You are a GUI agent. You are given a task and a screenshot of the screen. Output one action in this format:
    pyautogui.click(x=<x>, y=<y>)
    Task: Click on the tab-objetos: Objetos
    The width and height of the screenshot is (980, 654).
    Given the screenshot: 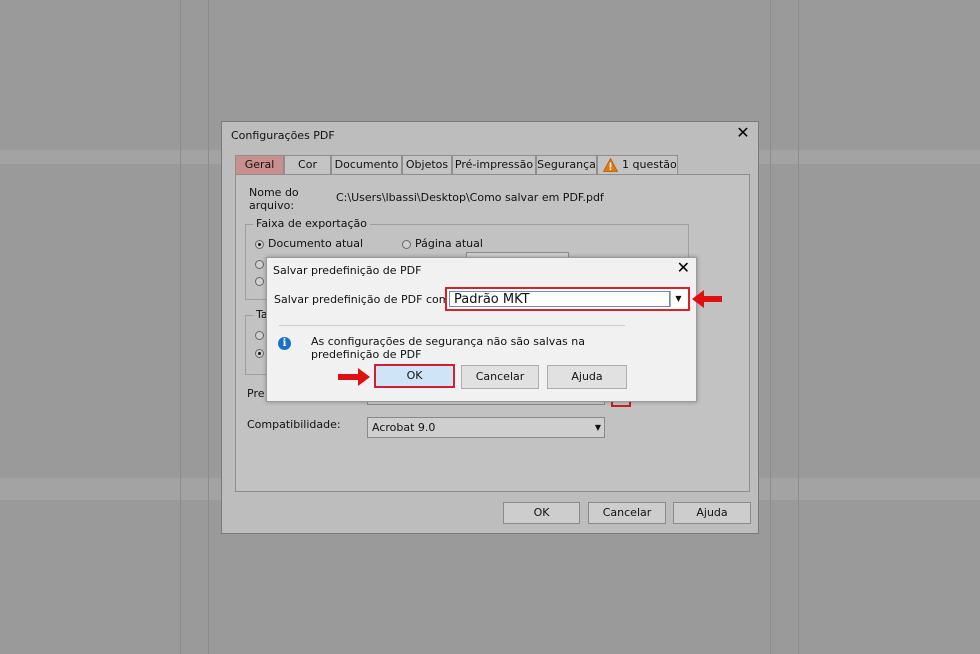 What is the action you would take?
    pyautogui.click(x=427, y=165)
    